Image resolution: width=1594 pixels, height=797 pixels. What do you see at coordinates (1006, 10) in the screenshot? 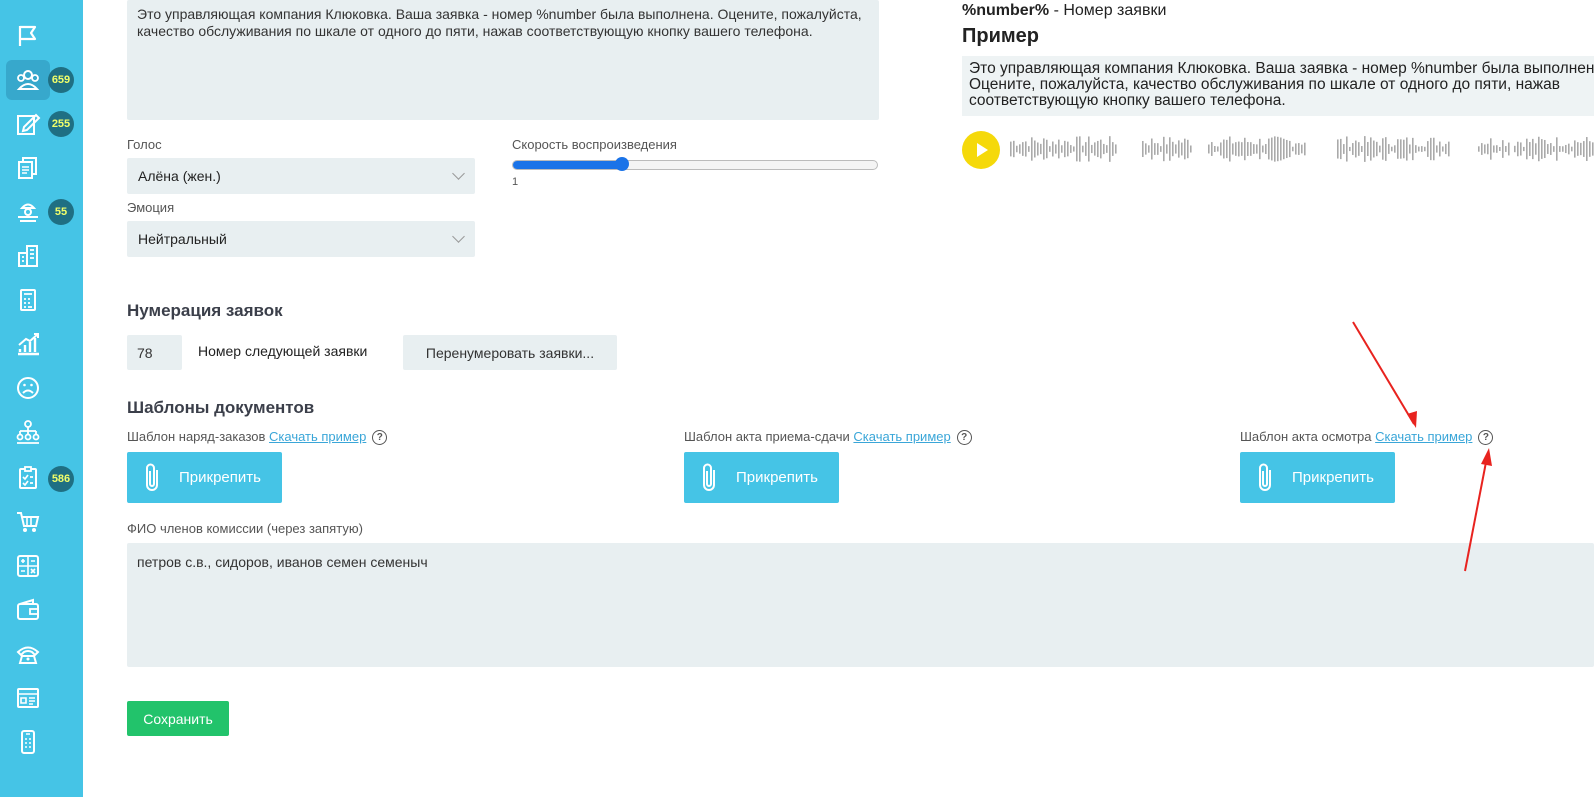
I see `variable-name: %number%` at bounding box center [1006, 10].